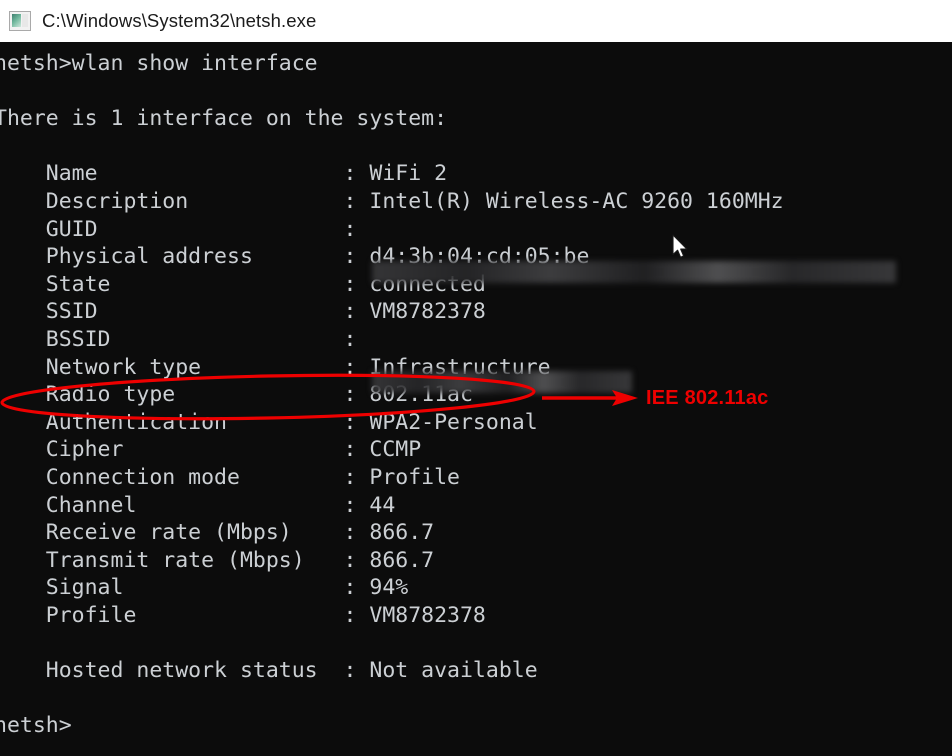 The image size is (952, 756). What do you see at coordinates (502, 382) in the screenshot?
I see `bssid-redaction-bar` at bounding box center [502, 382].